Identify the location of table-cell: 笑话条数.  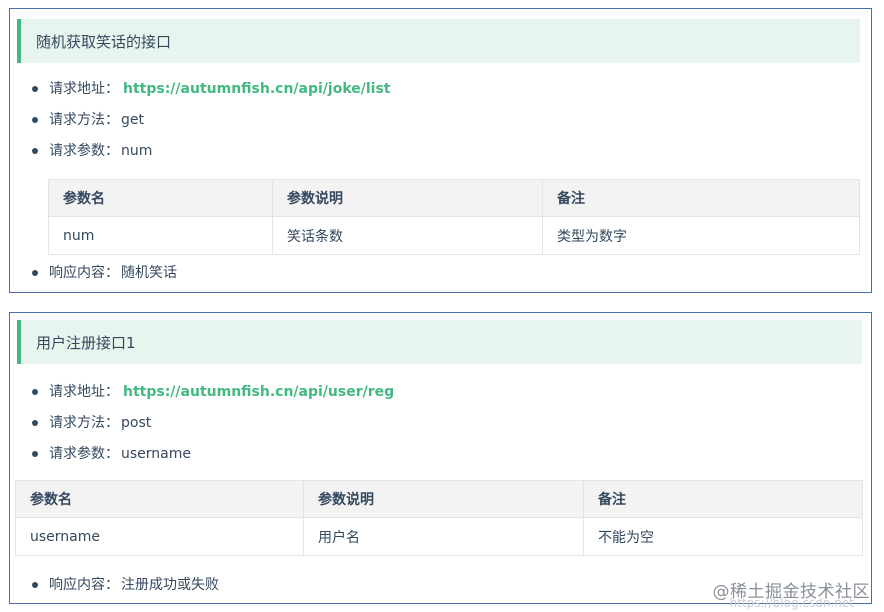
(407, 235).